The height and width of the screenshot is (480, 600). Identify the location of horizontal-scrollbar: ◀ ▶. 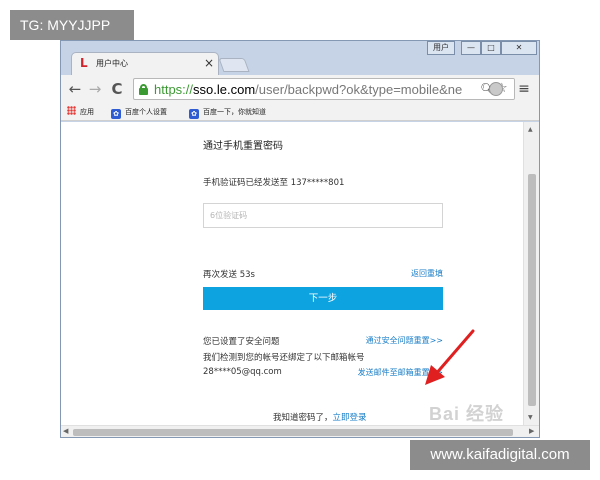
(300, 431).